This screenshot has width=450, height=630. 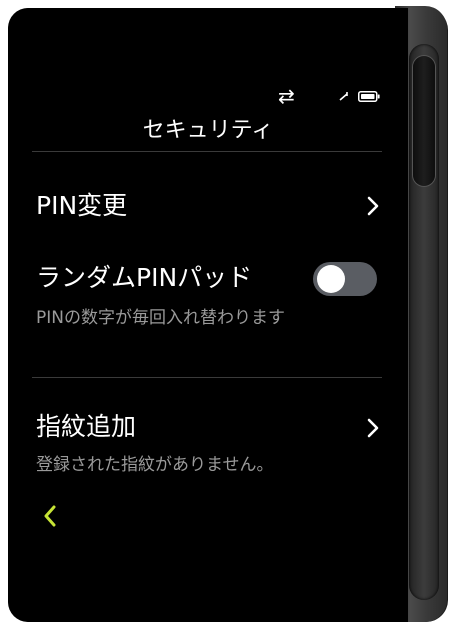 I want to click on chevron-left-icon, so click(x=50, y=516).